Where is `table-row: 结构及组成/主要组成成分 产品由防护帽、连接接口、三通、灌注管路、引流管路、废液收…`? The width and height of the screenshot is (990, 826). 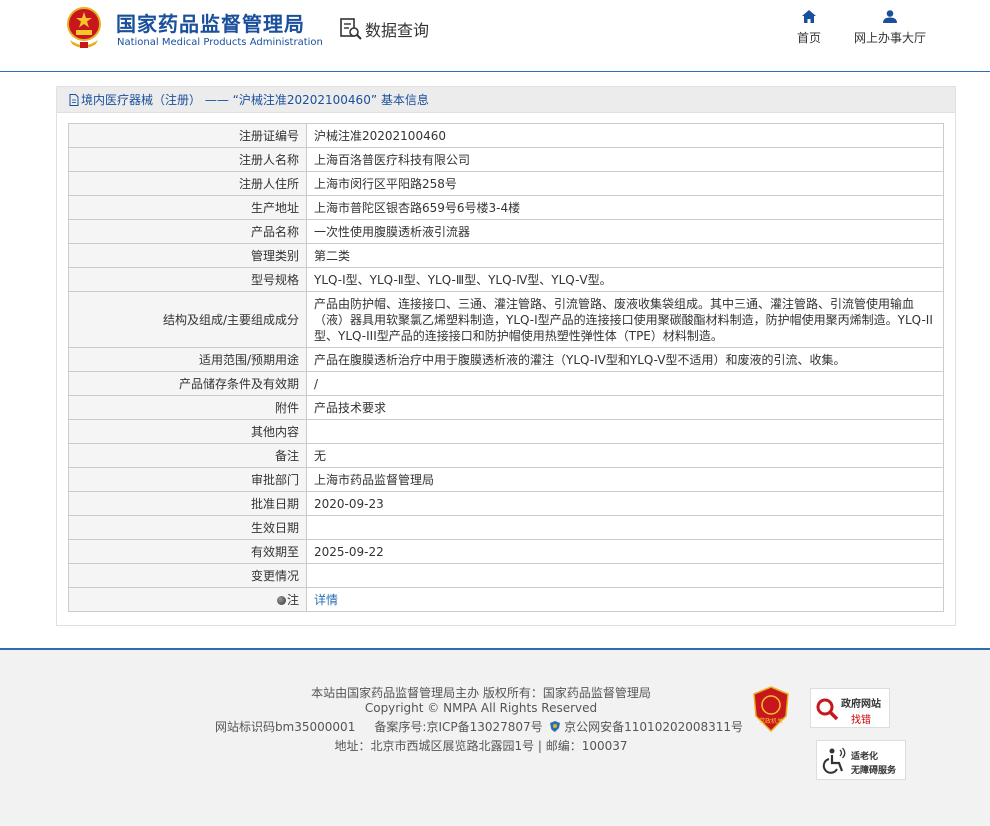
table-row: 结构及组成/主要组成成分 产品由防护帽、连接接口、三通、灌注管路、引流管路、废液收… is located at coordinates (506, 319).